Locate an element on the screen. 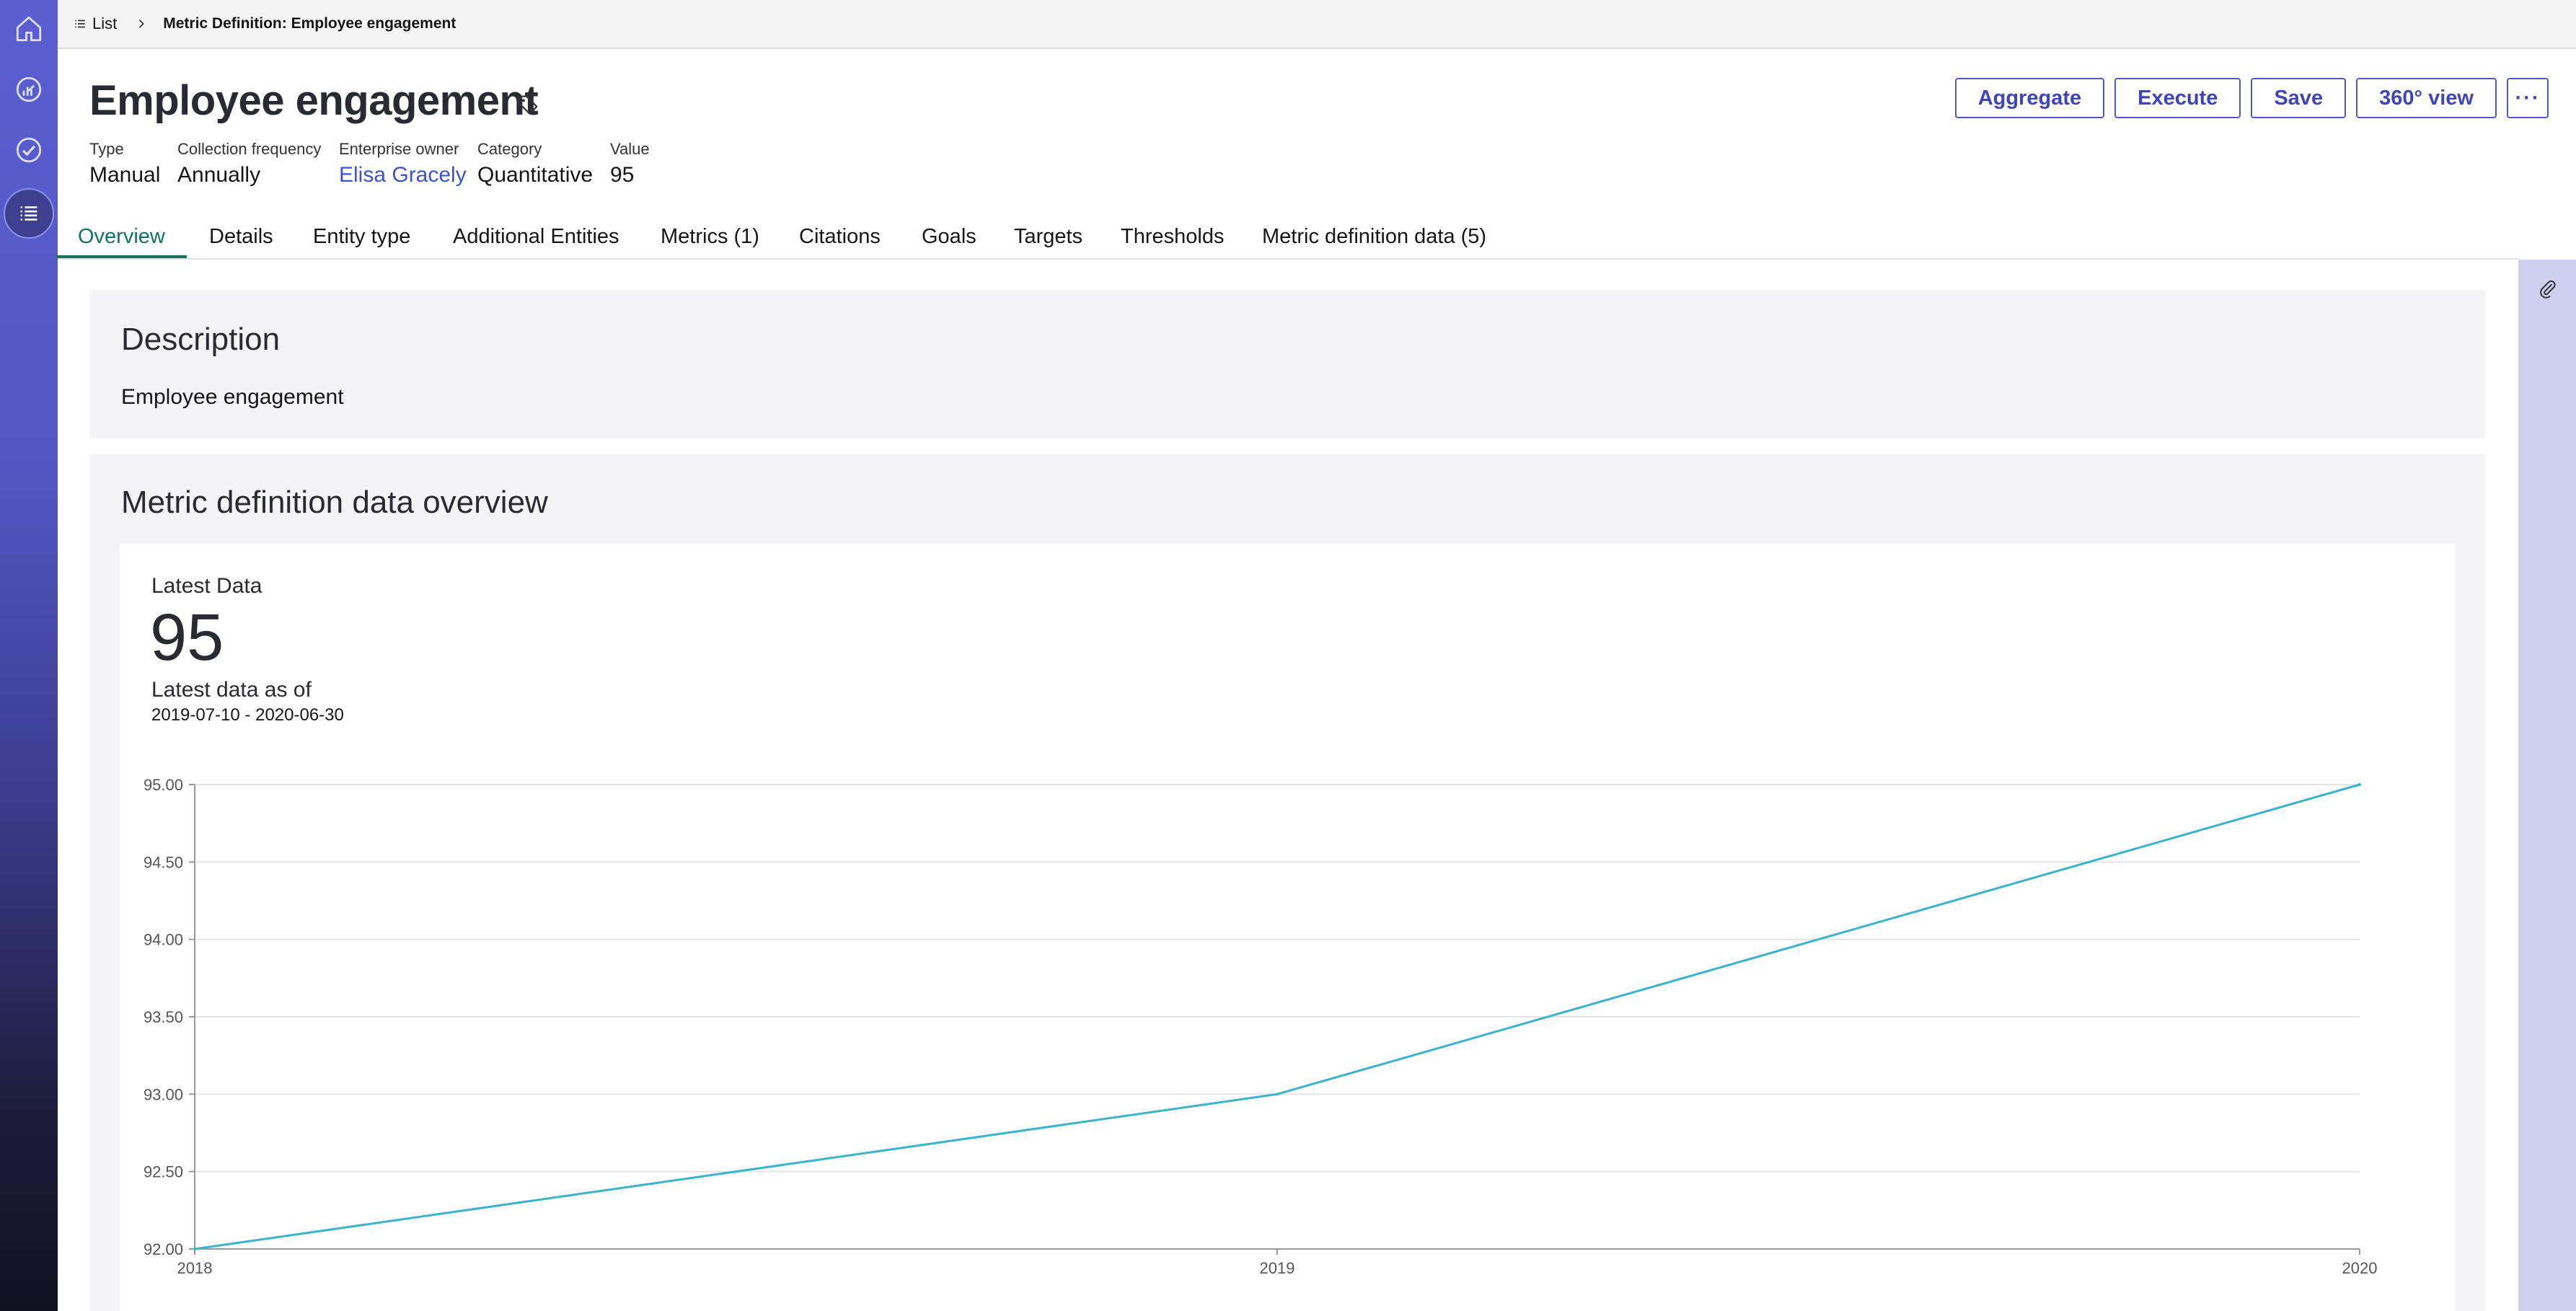 This screenshot has height=1311, width=2576. tab-entity-type: Entity type is located at coordinates (361, 236).